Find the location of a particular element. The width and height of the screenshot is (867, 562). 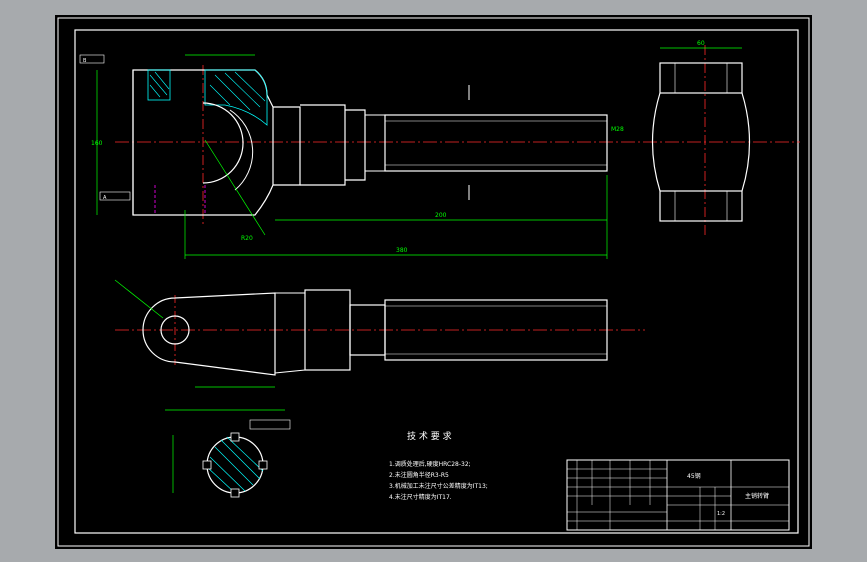

threaded-shaft is located at coordinates (496, 143).